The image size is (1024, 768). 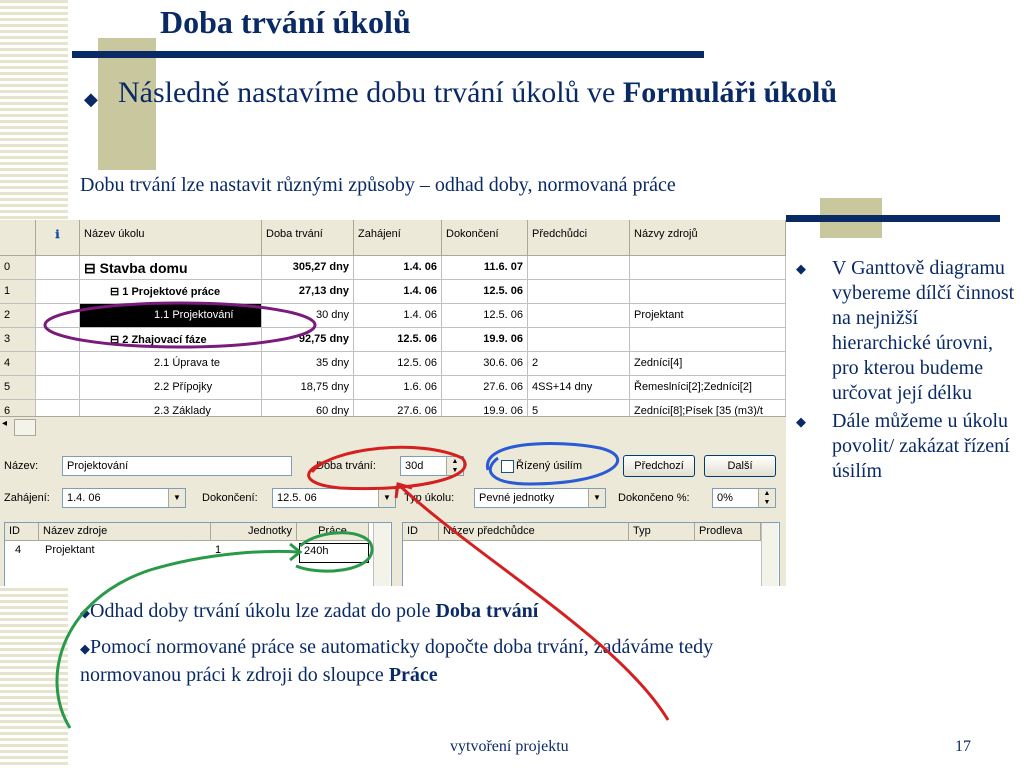 What do you see at coordinates (509, 746) in the screenshot?
I see `footer-text: vytvoření projektu` at bounding box center [509, 746].